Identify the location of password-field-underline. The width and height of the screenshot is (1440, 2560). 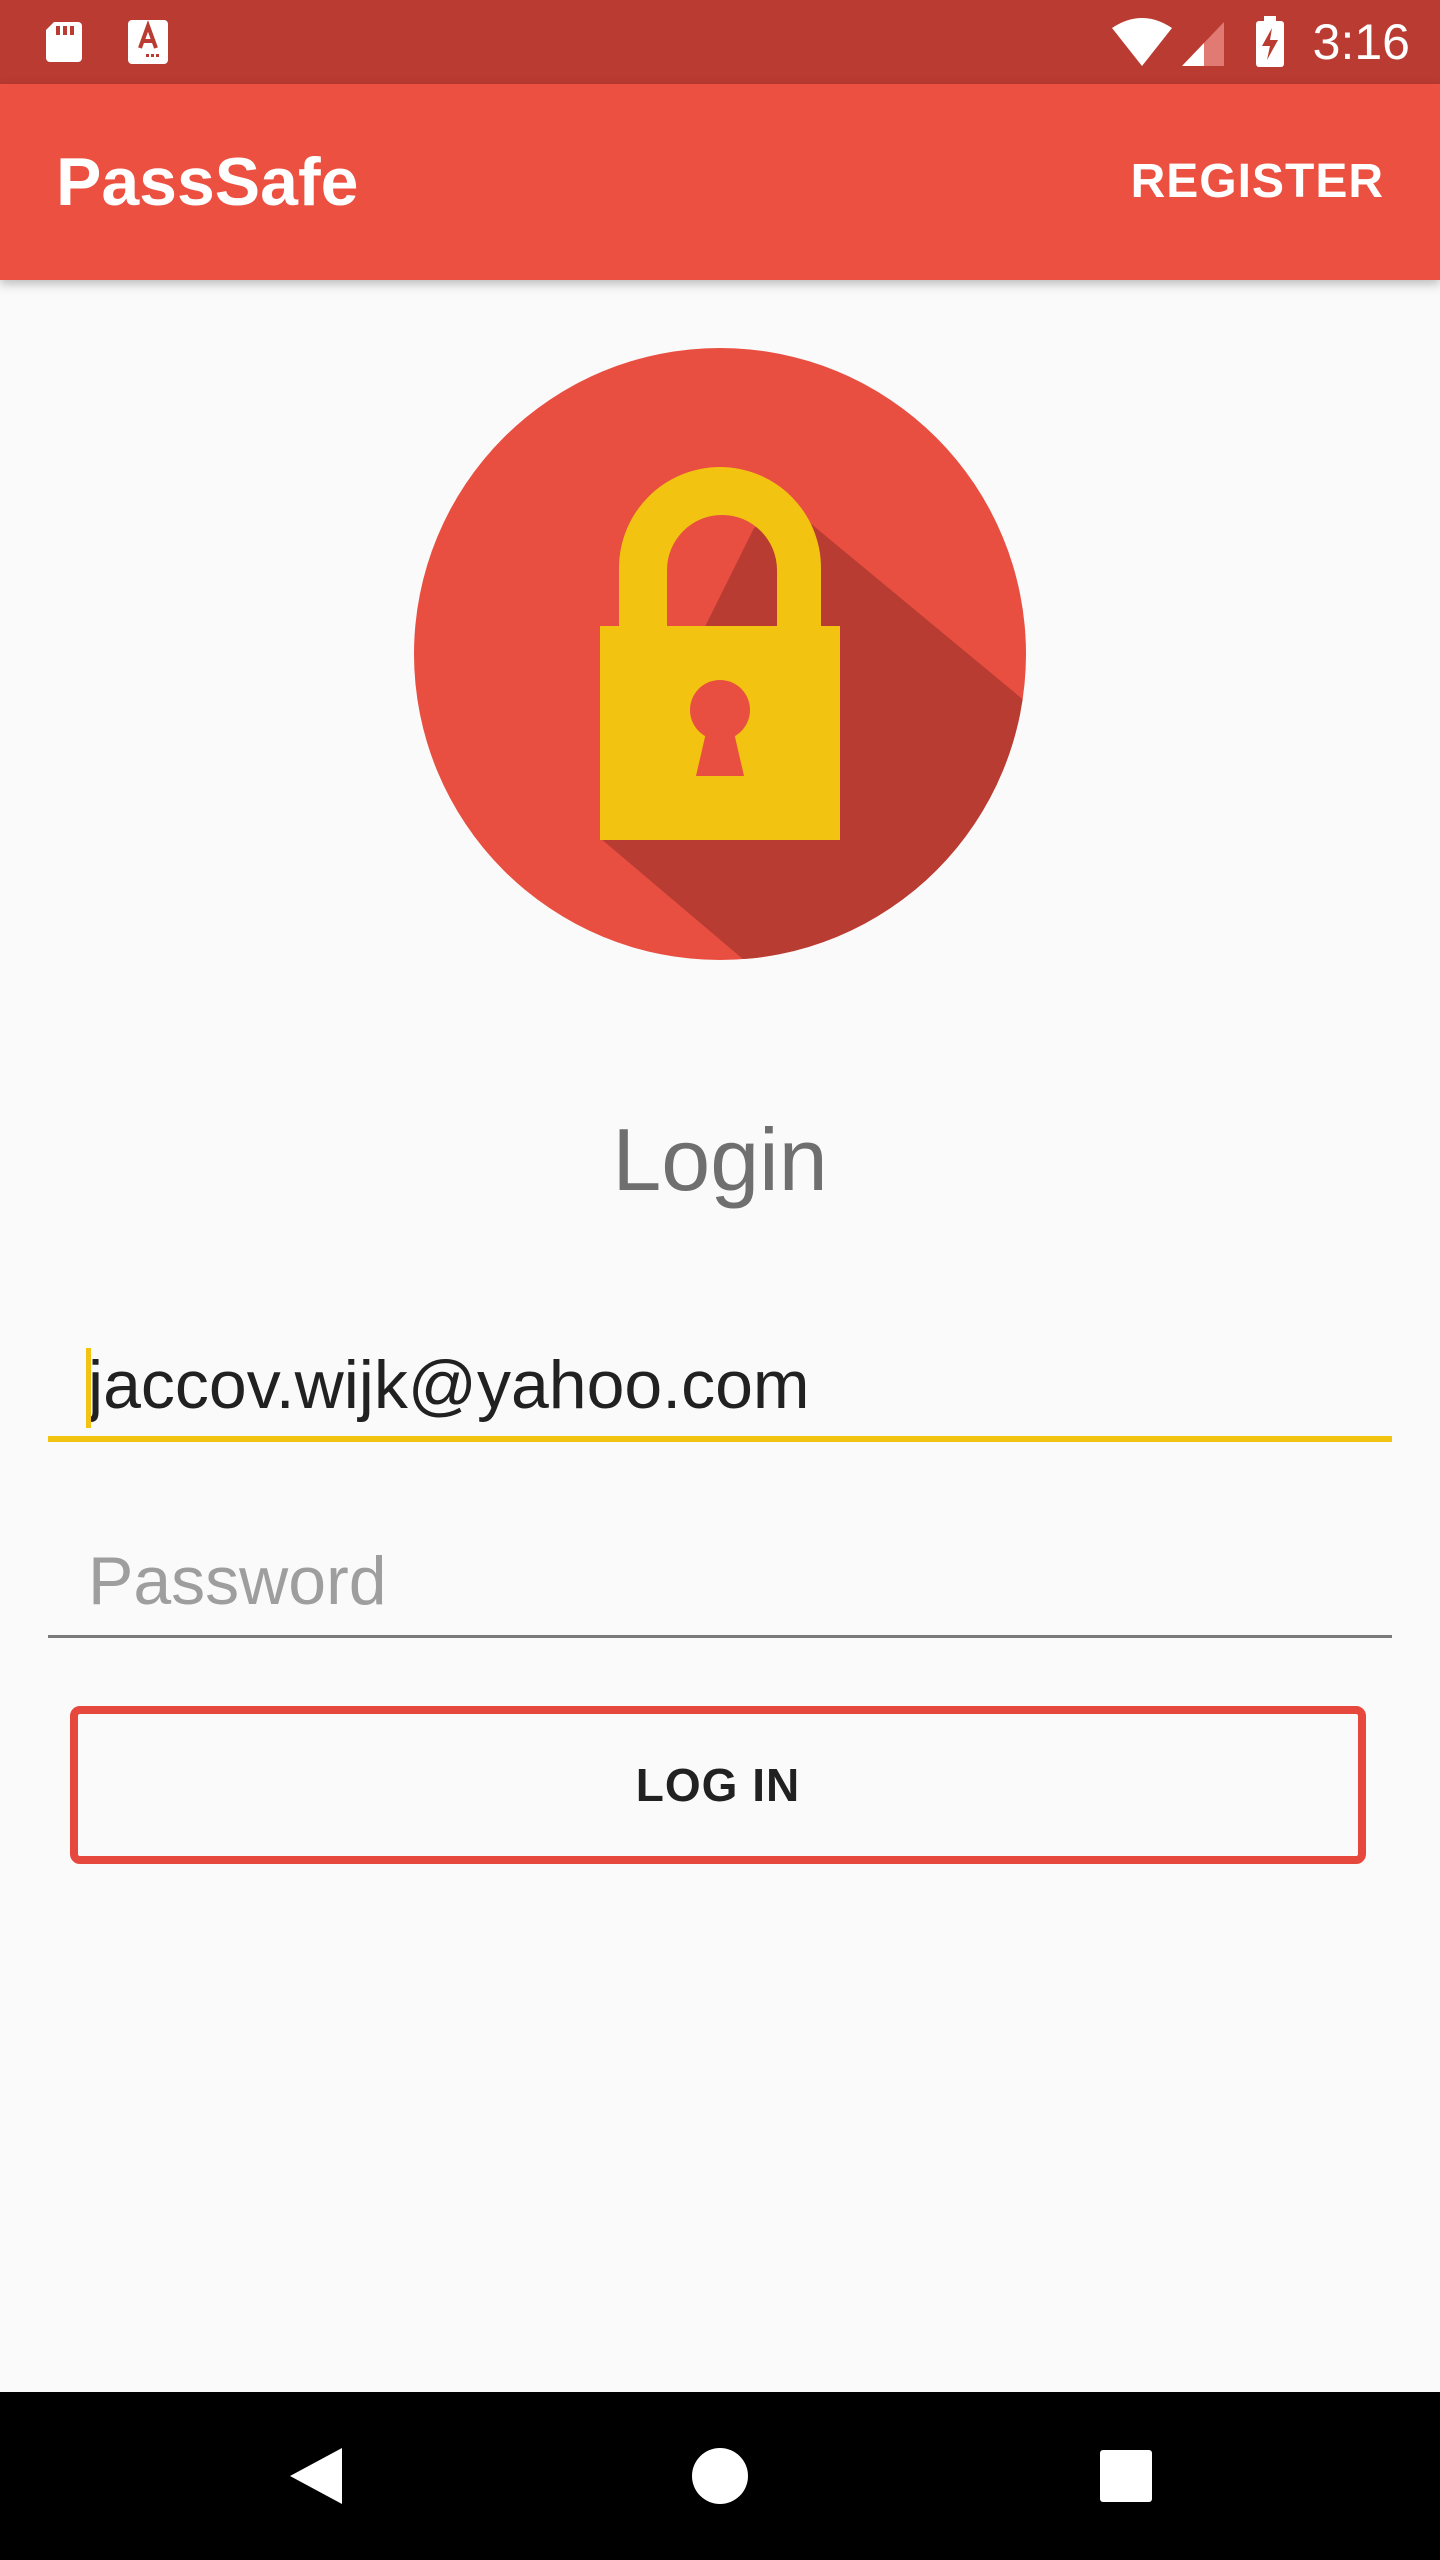
(720, 1636).